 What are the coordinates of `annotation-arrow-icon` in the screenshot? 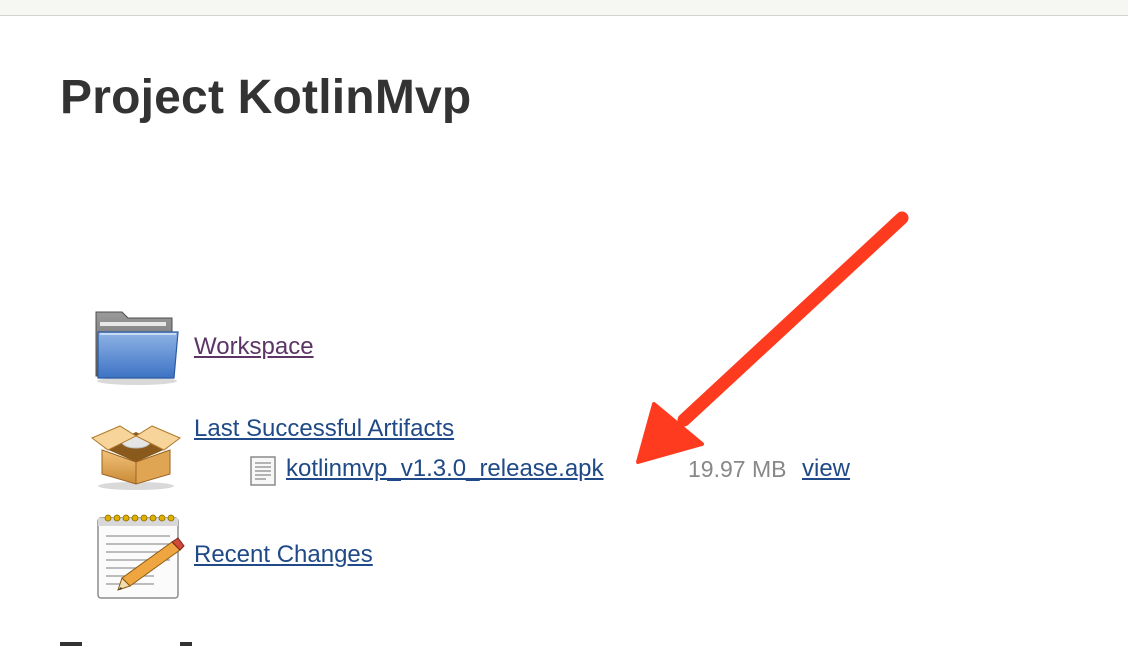 It's located at (772, 337).